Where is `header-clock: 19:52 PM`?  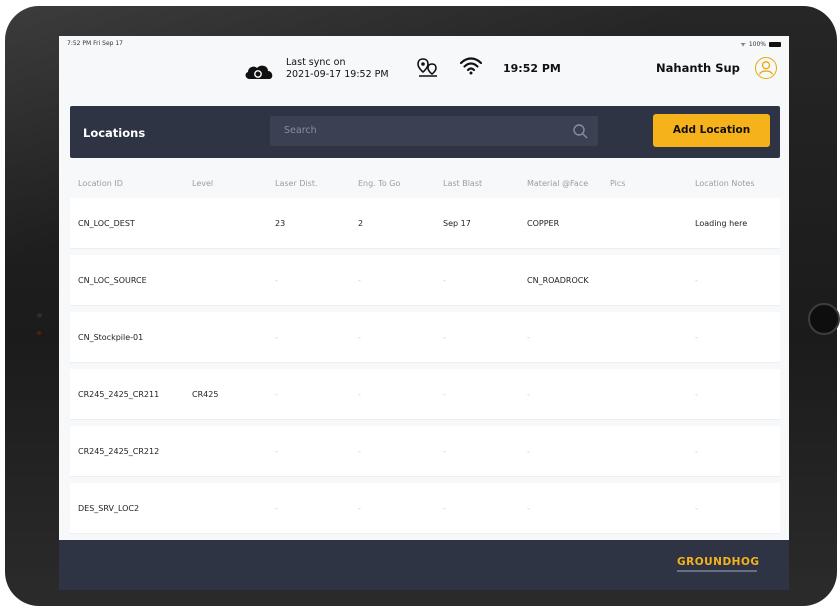
header-clock: 19:52 PM is located at coordinates (532, 68).